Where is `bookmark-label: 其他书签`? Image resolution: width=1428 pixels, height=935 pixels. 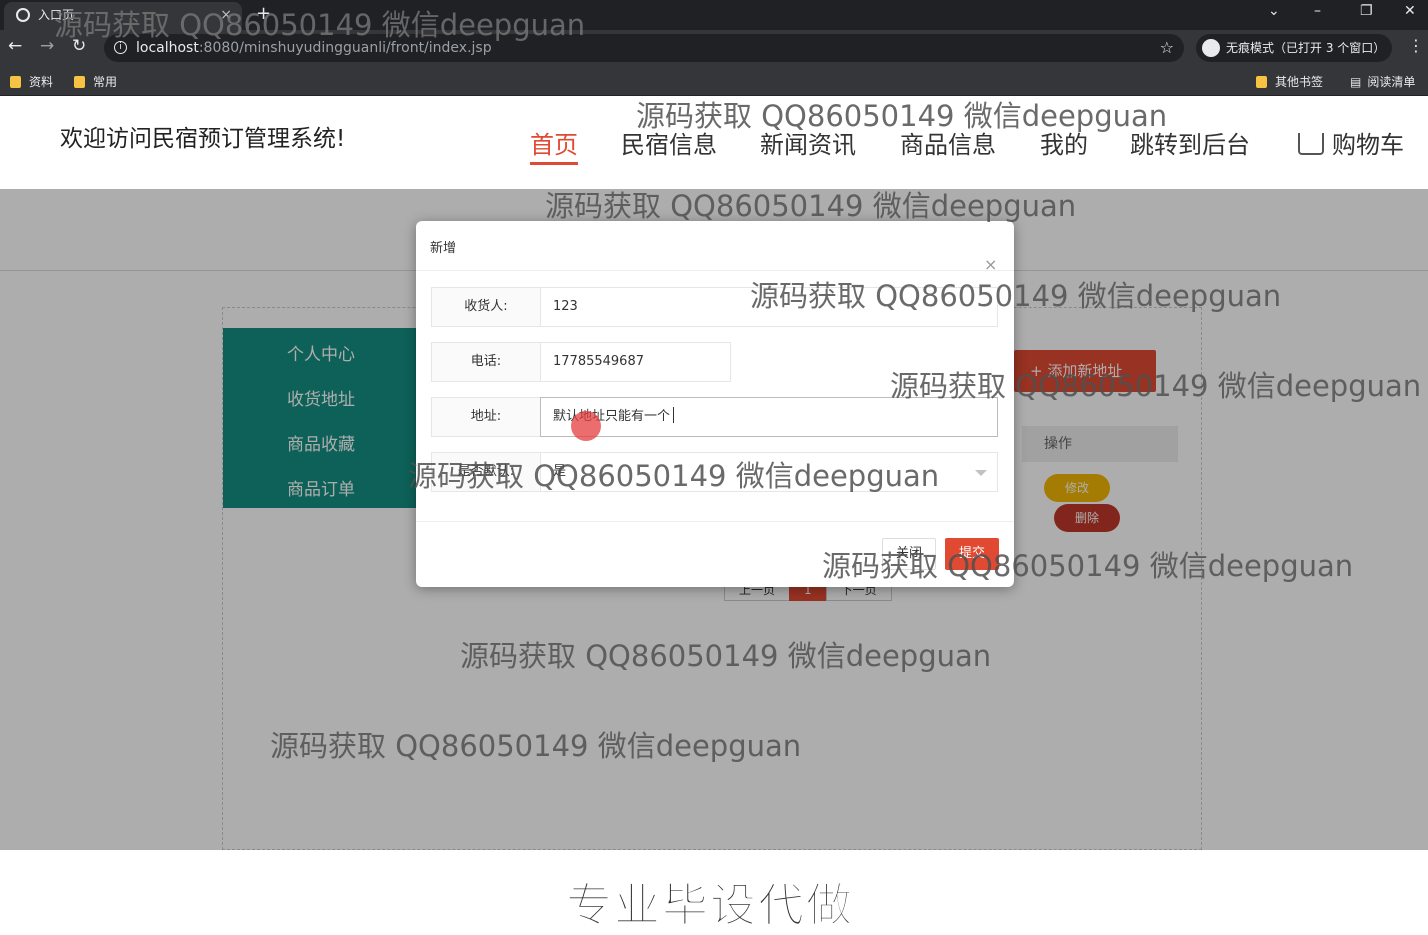
bookmark-label: 其他书签 is located at coordinates (1299, 82).